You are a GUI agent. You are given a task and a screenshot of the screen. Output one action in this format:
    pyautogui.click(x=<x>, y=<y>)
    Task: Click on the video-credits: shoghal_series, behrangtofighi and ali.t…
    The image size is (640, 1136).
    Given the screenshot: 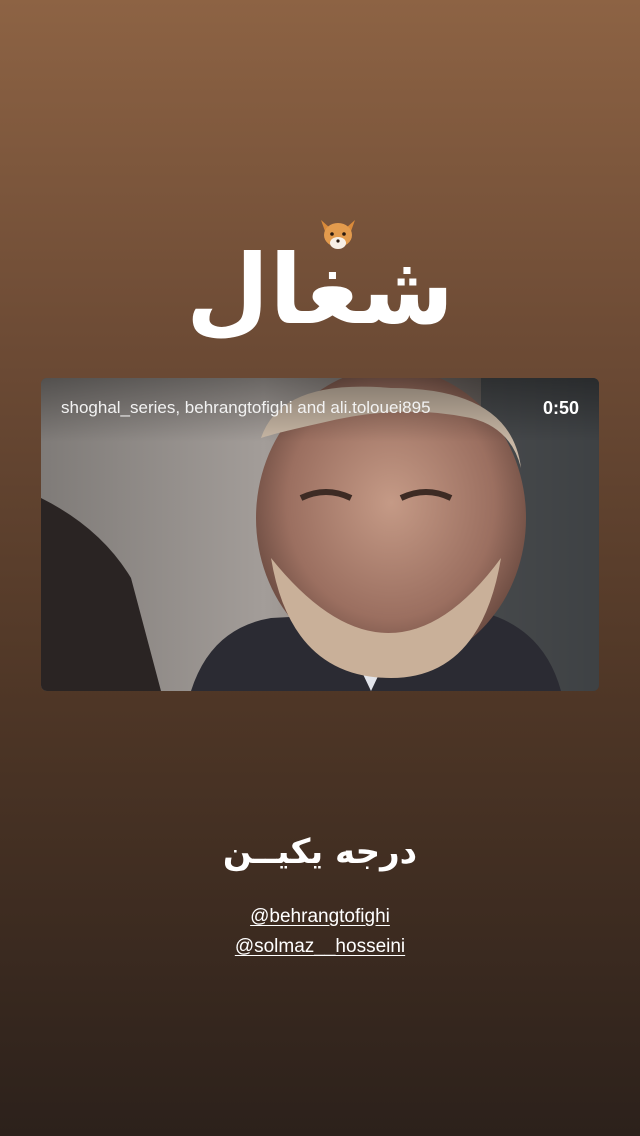 What is the action you would take?
    pyautogui.click(x=291, y=408)
    